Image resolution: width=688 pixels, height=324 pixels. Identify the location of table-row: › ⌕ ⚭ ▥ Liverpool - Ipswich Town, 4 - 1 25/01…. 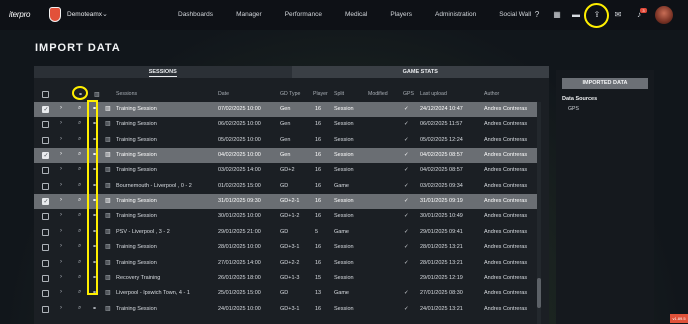
(285, 293).